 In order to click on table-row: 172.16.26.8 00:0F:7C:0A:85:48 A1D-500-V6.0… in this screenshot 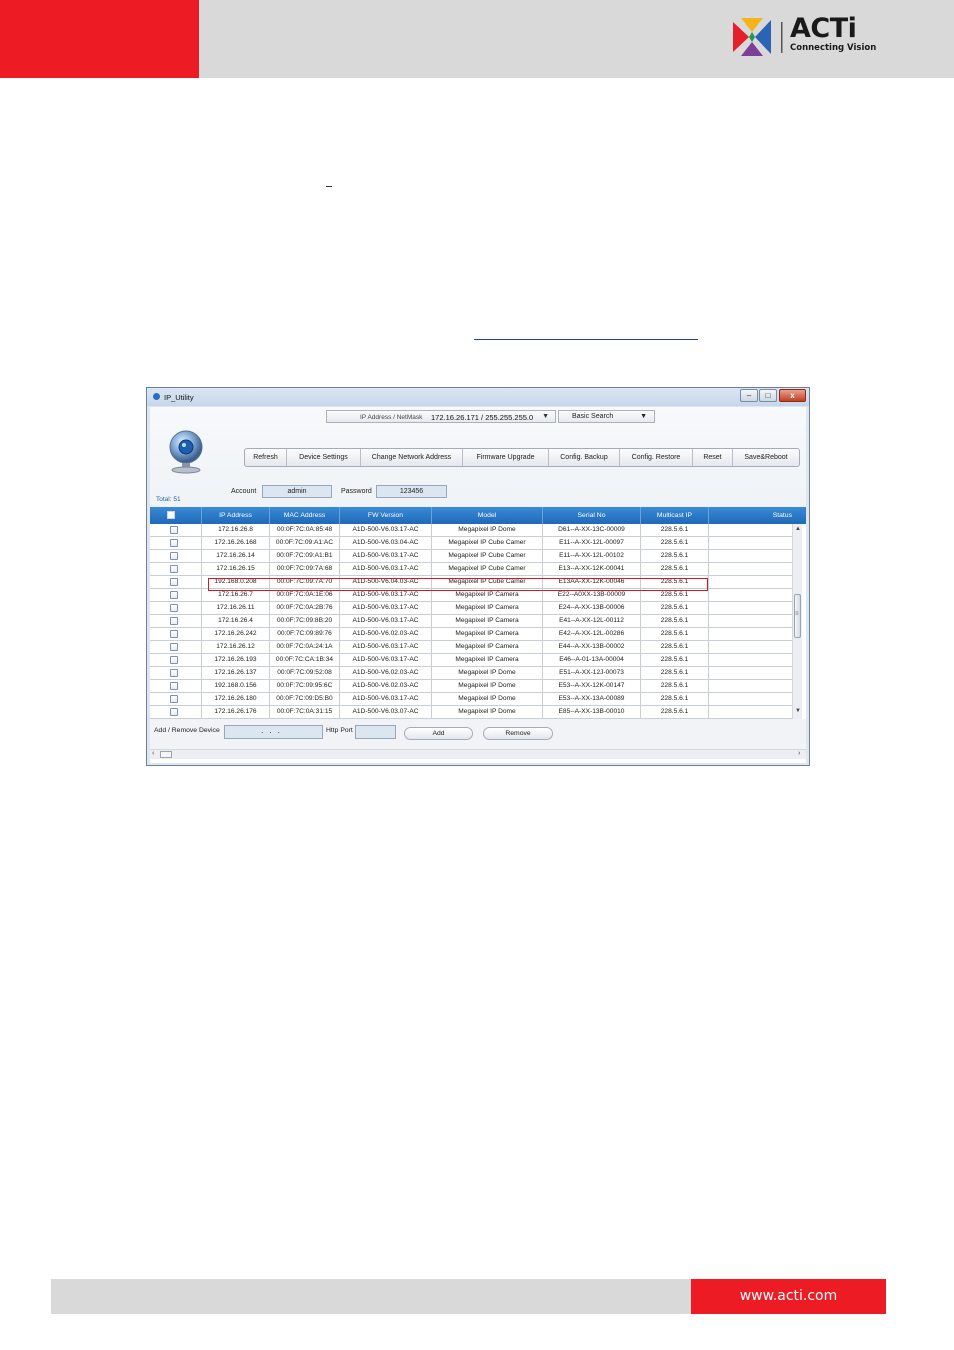, I will do `click(471, 530)`.